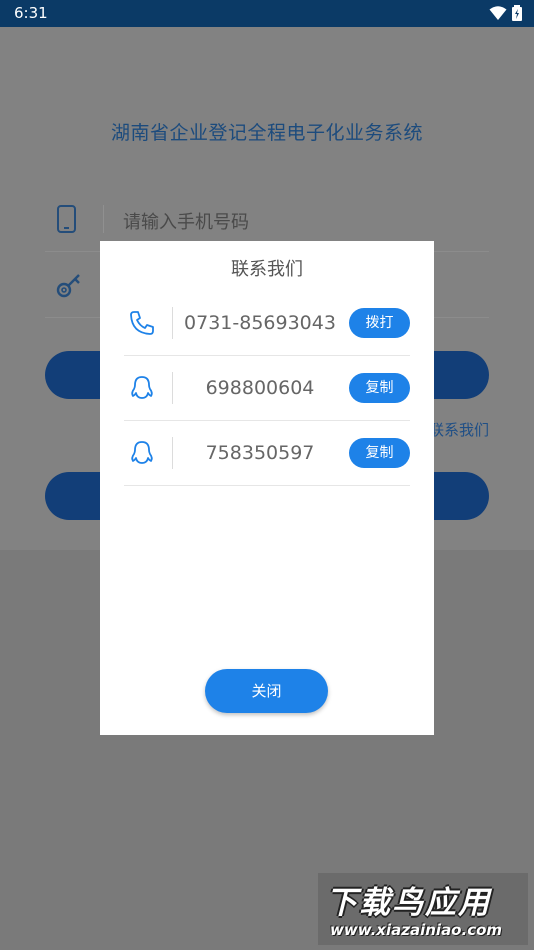 This screenshot has height=950, width=534. I want to click on input-divider, so click(103, 219).